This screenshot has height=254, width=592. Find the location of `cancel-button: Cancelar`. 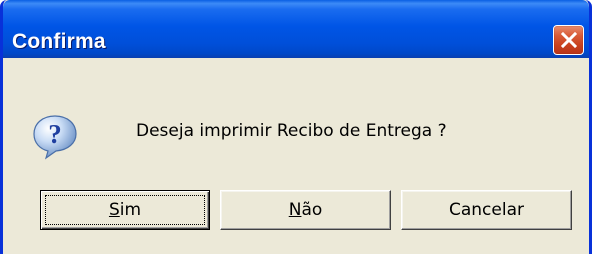

cancel-button: Cancelar is located at coordinates (486, 210).